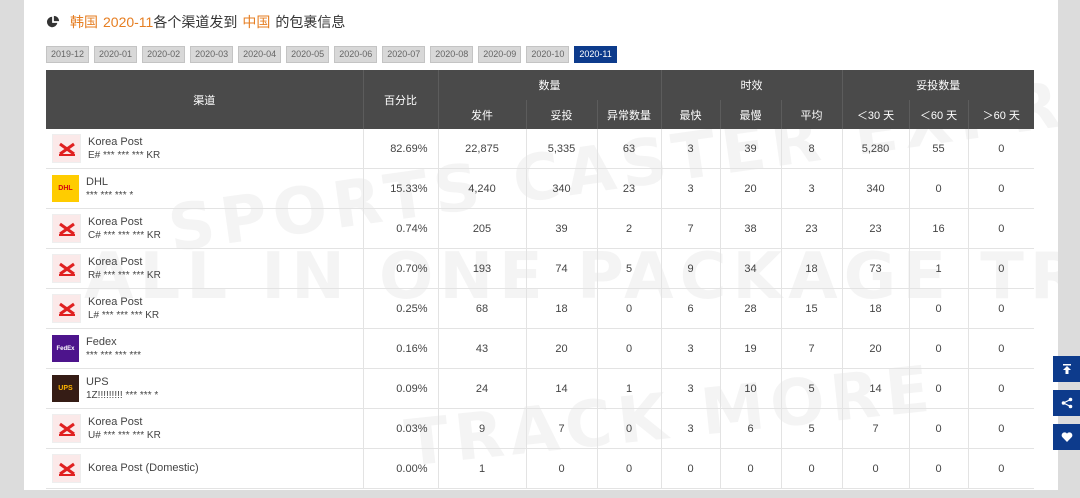 This screenshot has width=1080, height=498. What do you see at coordinates (308, 54) in the screenshot?
I see `month-tab: 2020-05` at bounding box center [308, 54].